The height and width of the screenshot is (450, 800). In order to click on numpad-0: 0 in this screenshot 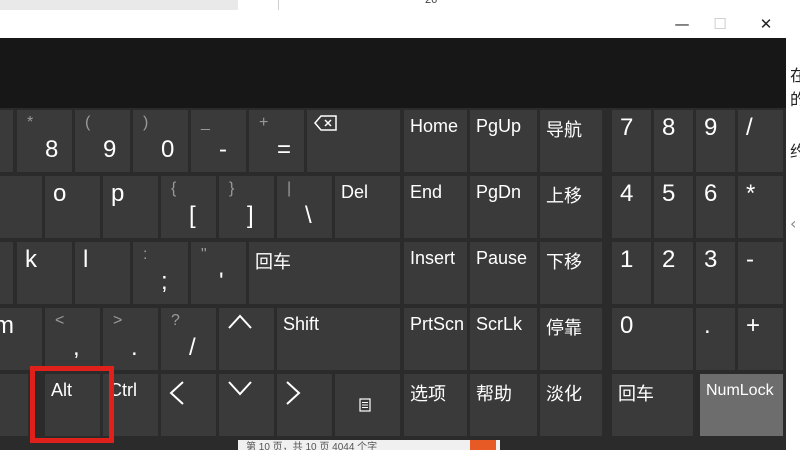, I will do `click(652, 339)`.